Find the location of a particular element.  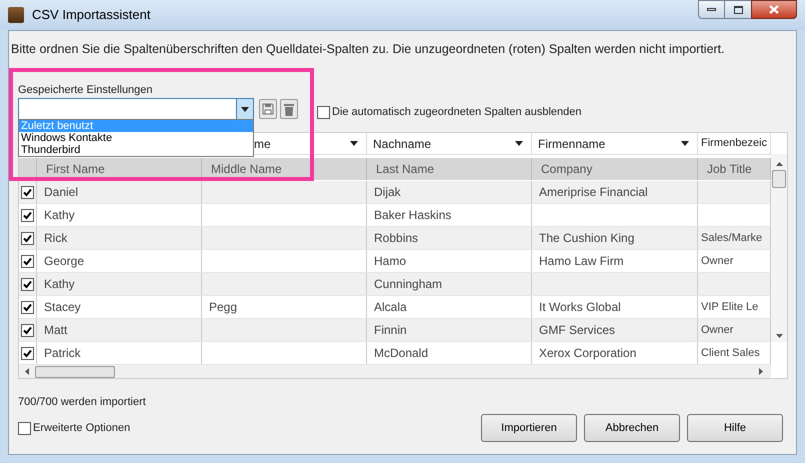

table-cell-text: Matt is located at coordinates (56, 330).